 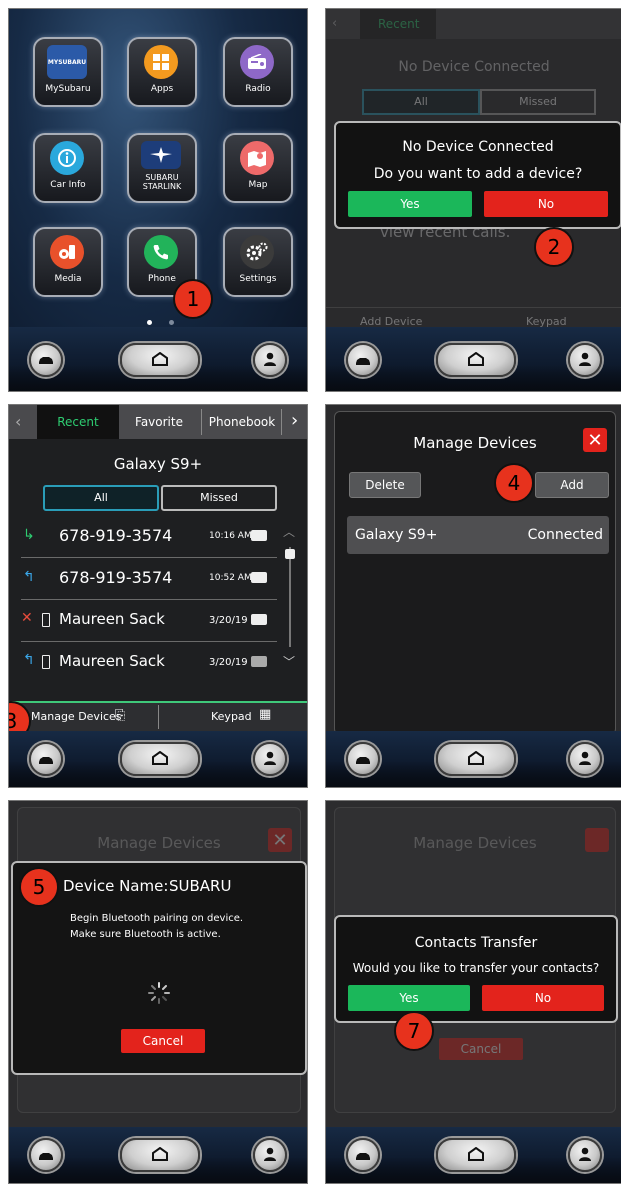 What do you see at coordinates (290, 554) in the screenshot?
I see `scrollbar-thumb` at bounding box center [290, 554].